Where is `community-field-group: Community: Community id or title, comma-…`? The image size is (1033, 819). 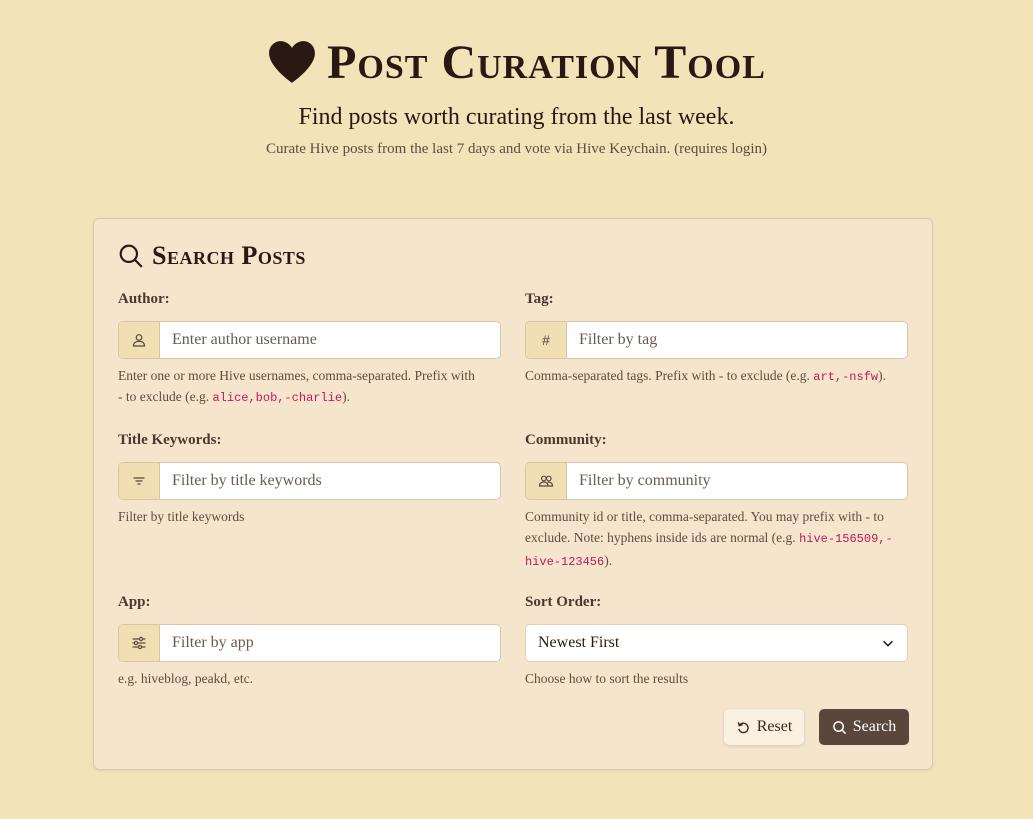 community-field-group: Community: Community id or title, comma-… is located at coordinates (716, 501).